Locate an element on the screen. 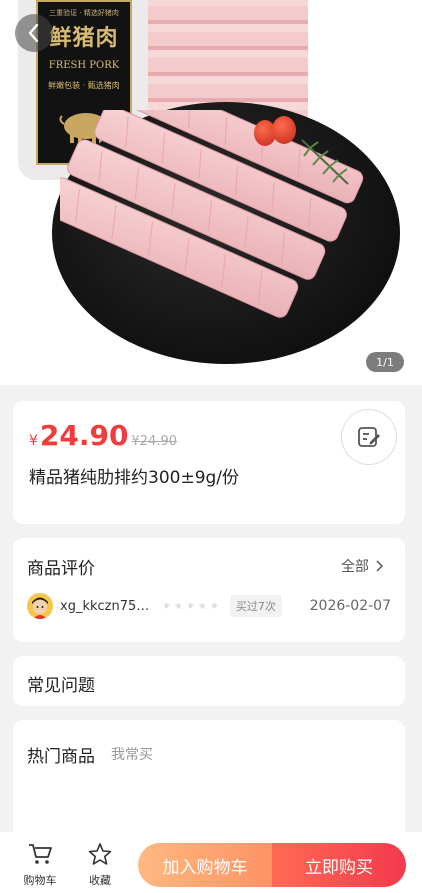 This screenshot has height=893, width=422. cart-tab-button: 购物车 is located at coordinates (40, 865).